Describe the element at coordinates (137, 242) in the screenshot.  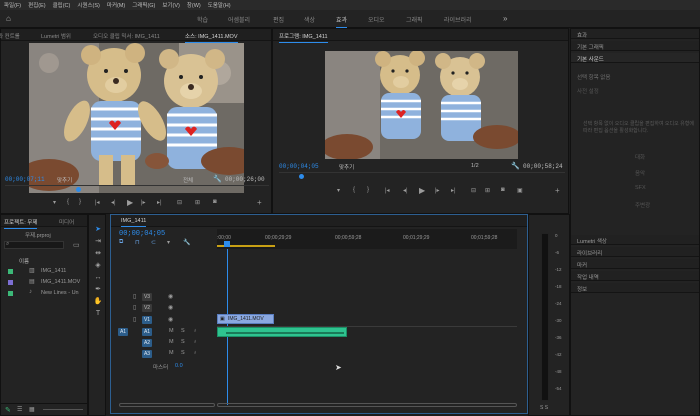
I see `snap-icon: ⊓` at that location.